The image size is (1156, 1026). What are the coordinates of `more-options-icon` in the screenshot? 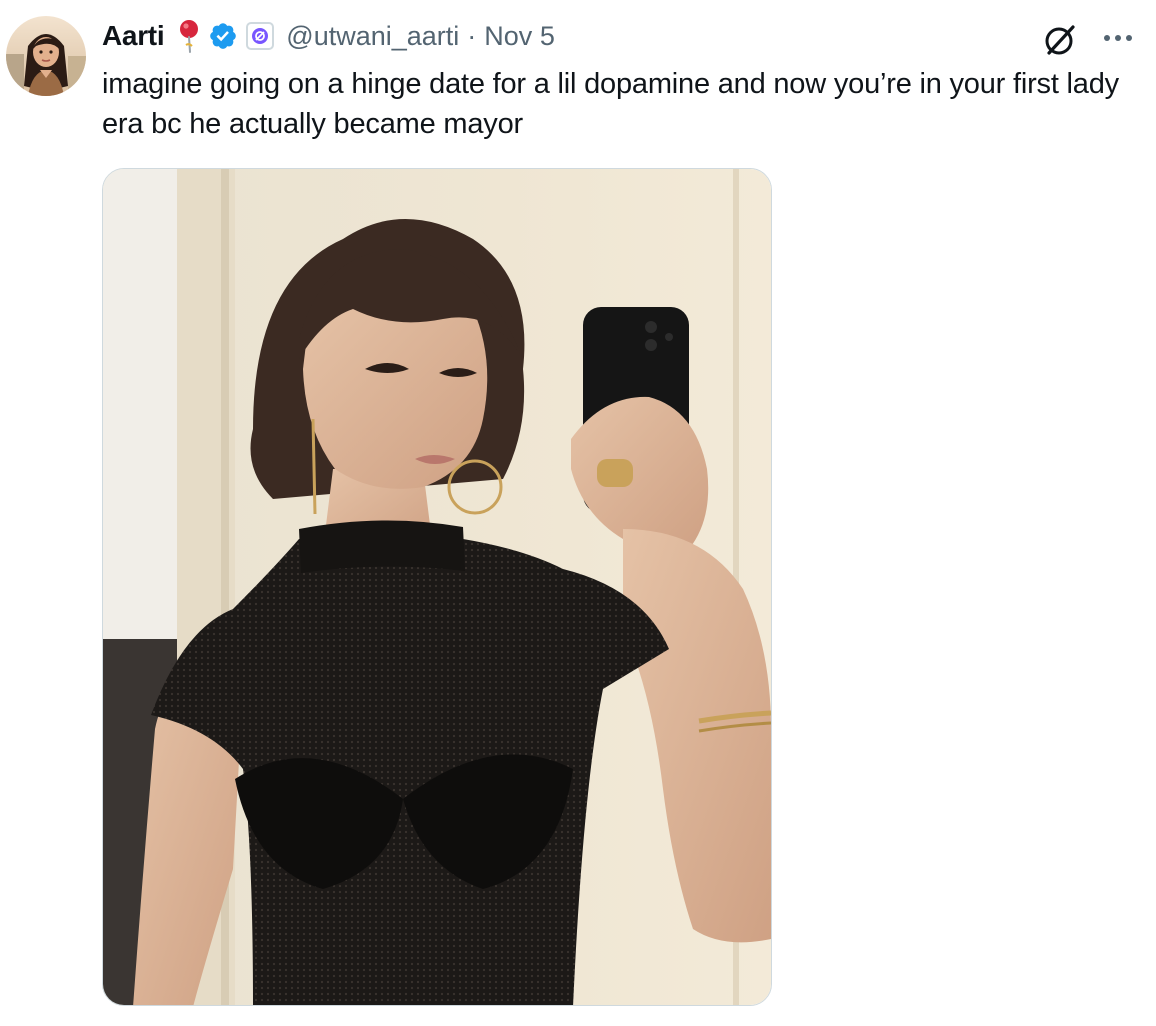 It's located at (1118, 38).